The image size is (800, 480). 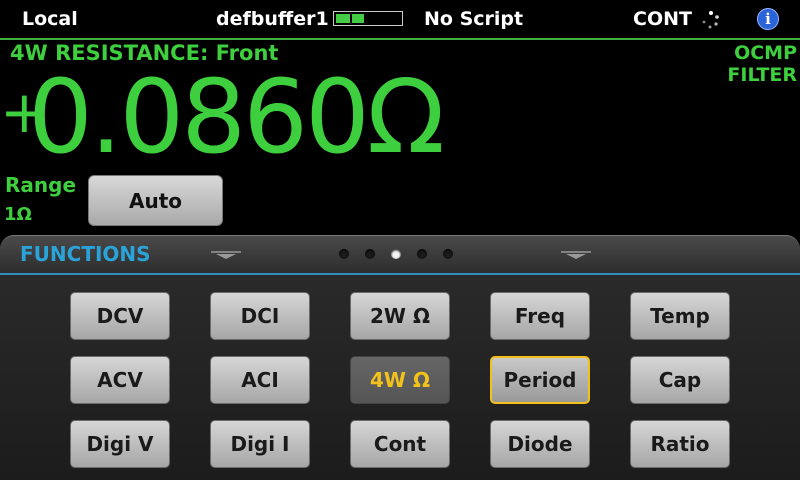 What do you see at coordinates (120, 316) in the screenshot?
I see `function-button: DCV` at bounding box center [120, 316].